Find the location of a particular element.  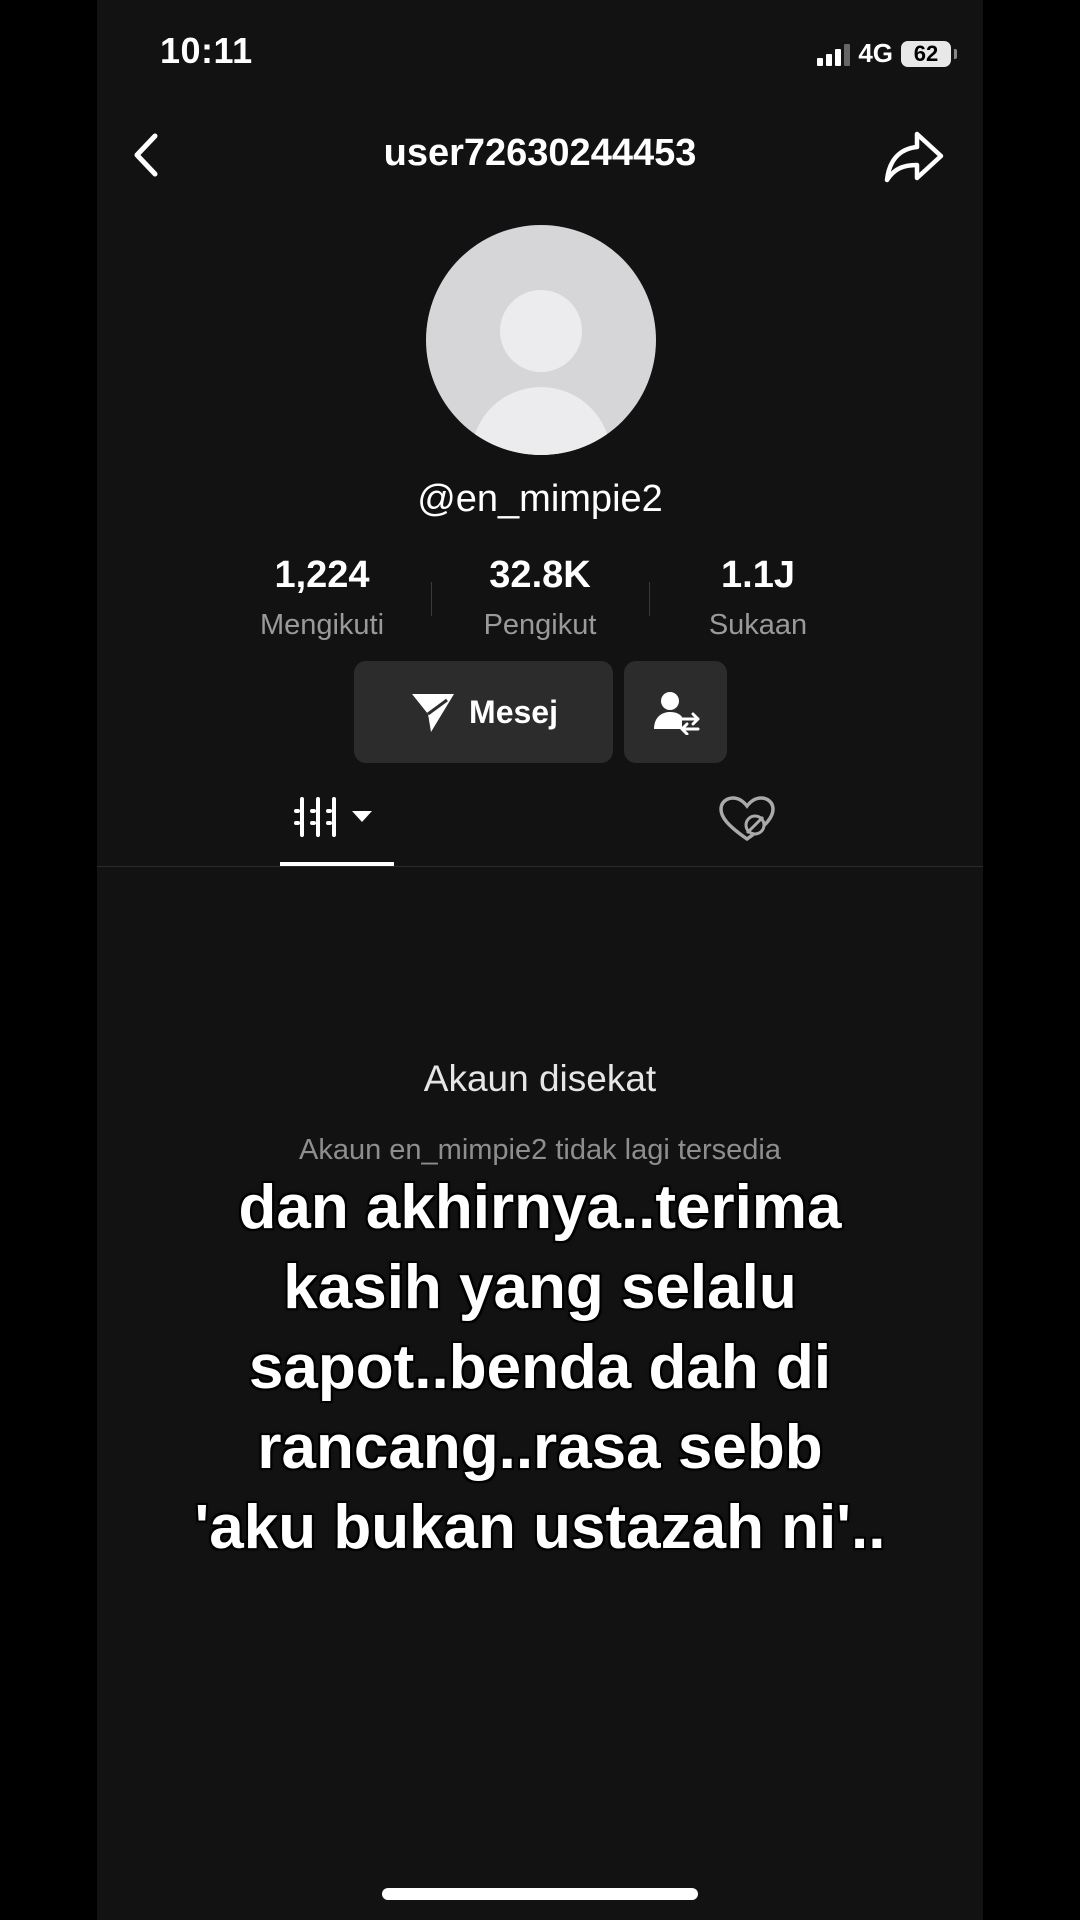

stat-label: Sukaan is located at coordinates (758, 625).